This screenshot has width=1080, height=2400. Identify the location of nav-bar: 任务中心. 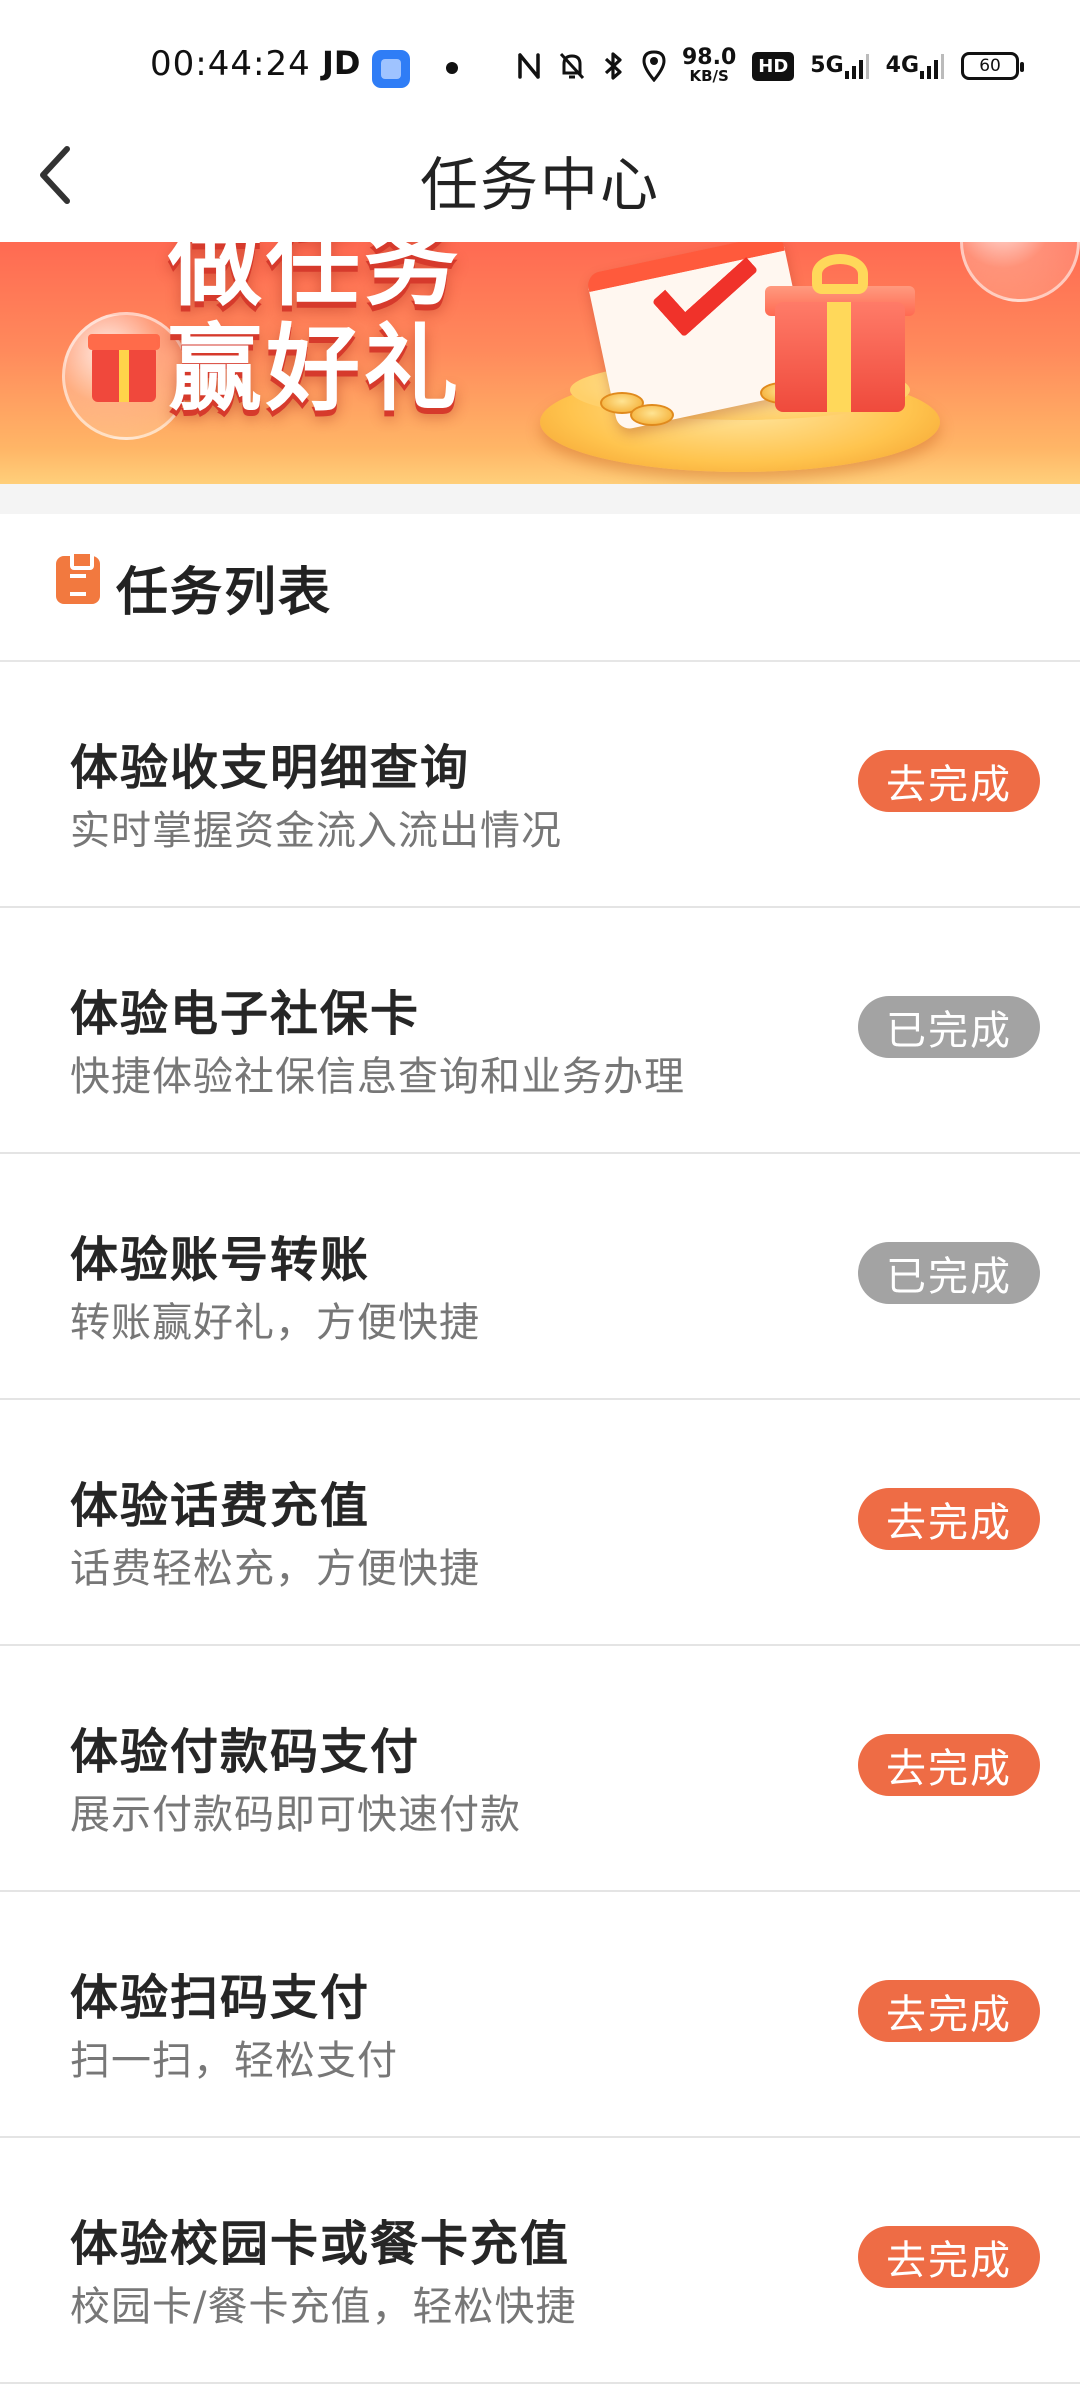
(540, 181).